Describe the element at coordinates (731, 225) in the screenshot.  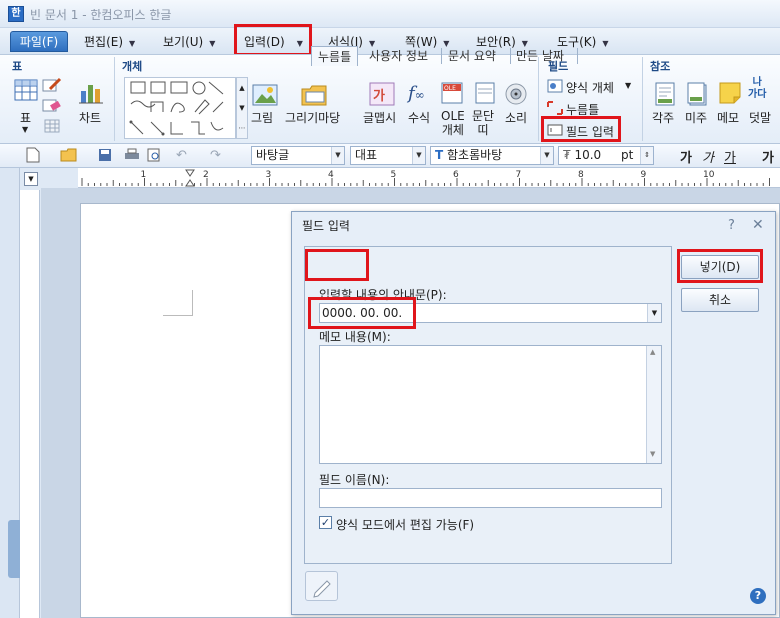
I see `help-icon: ?` at that location.